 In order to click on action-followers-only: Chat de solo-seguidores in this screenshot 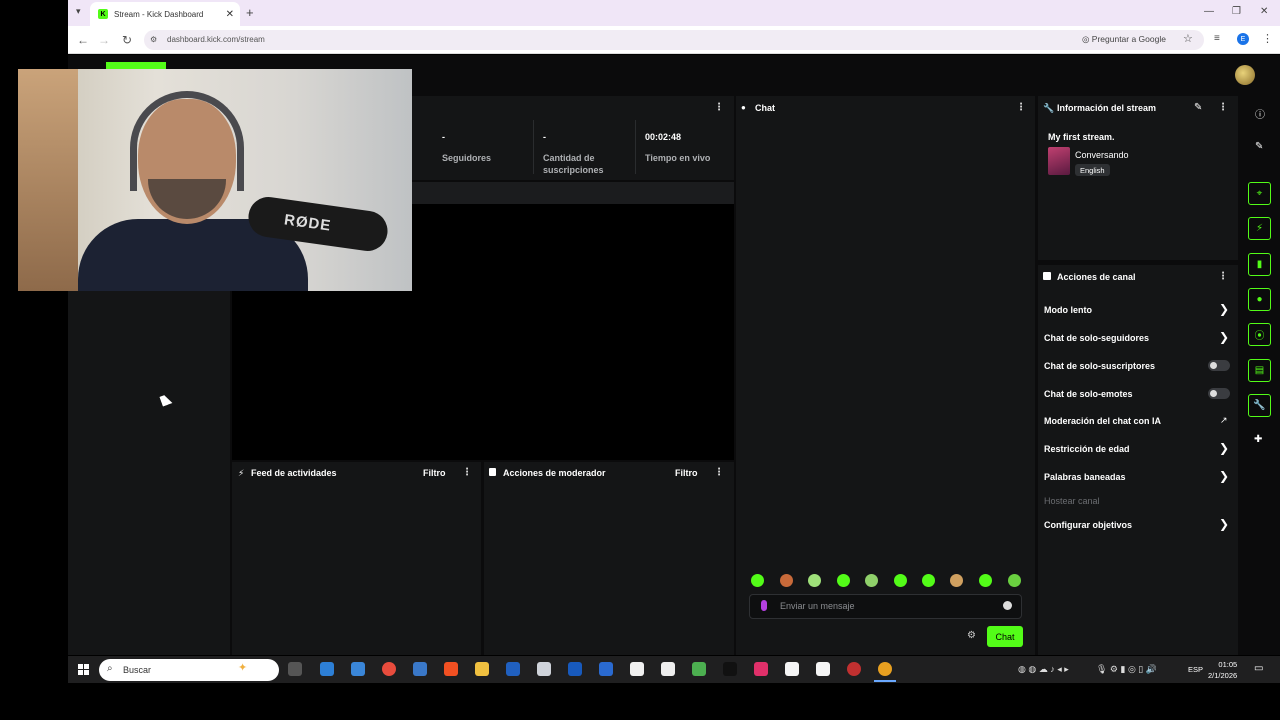, I will do `click(1096, 338)`.